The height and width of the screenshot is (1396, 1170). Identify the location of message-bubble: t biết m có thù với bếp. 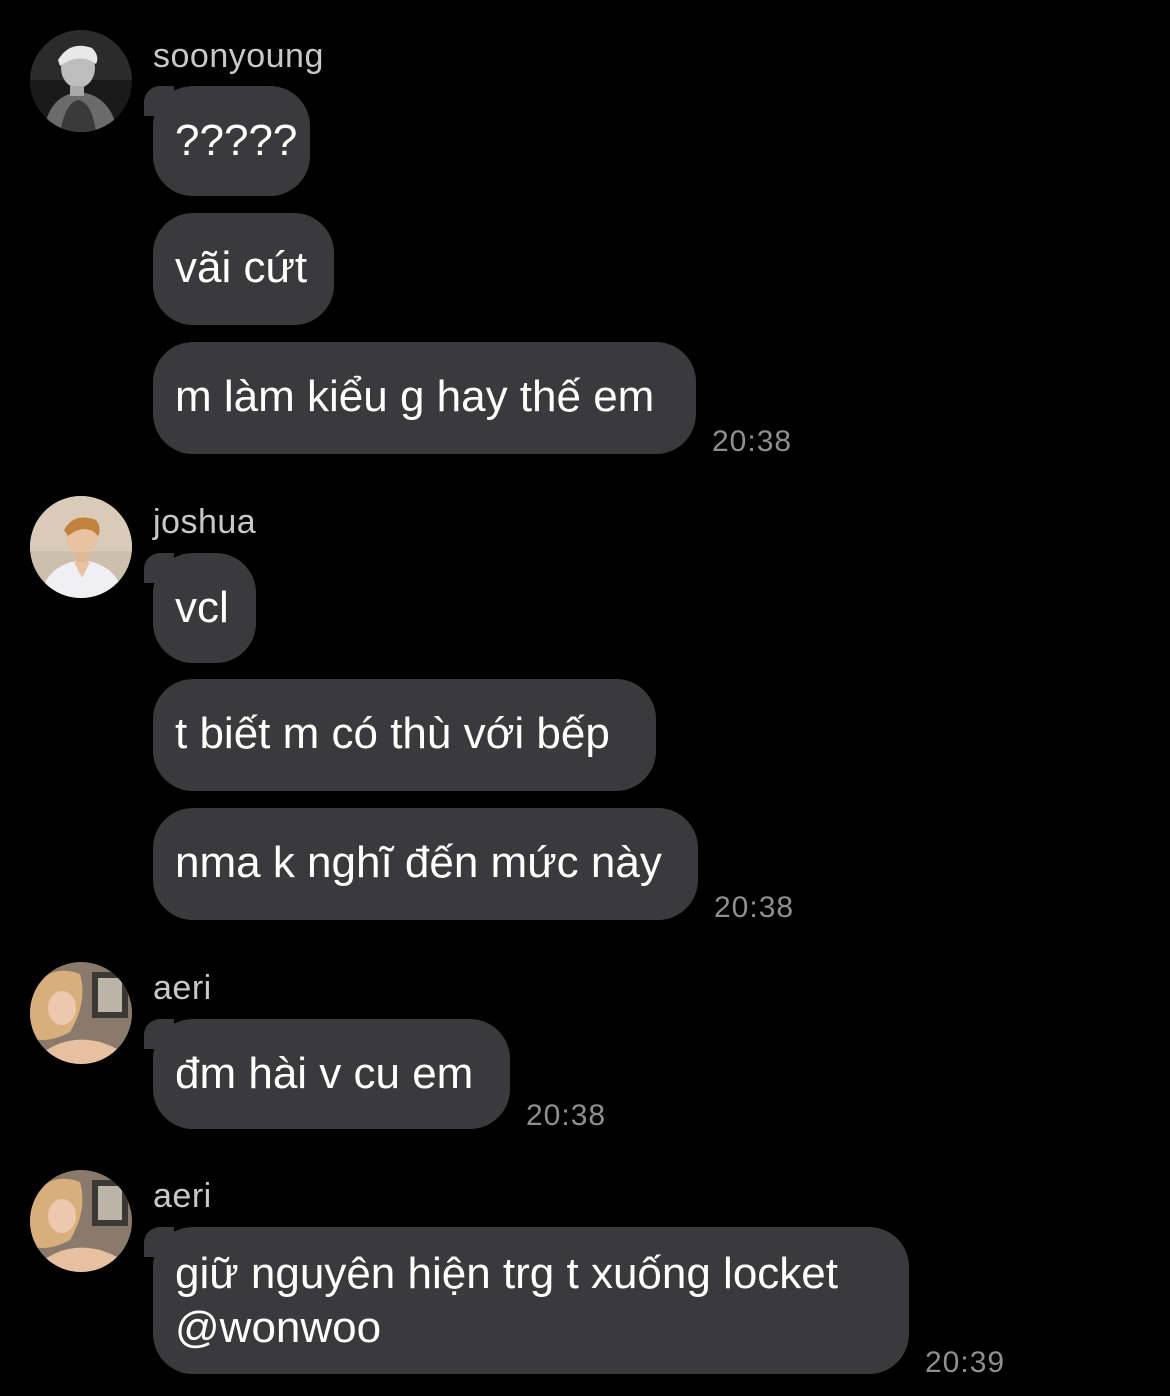
(404, 735).